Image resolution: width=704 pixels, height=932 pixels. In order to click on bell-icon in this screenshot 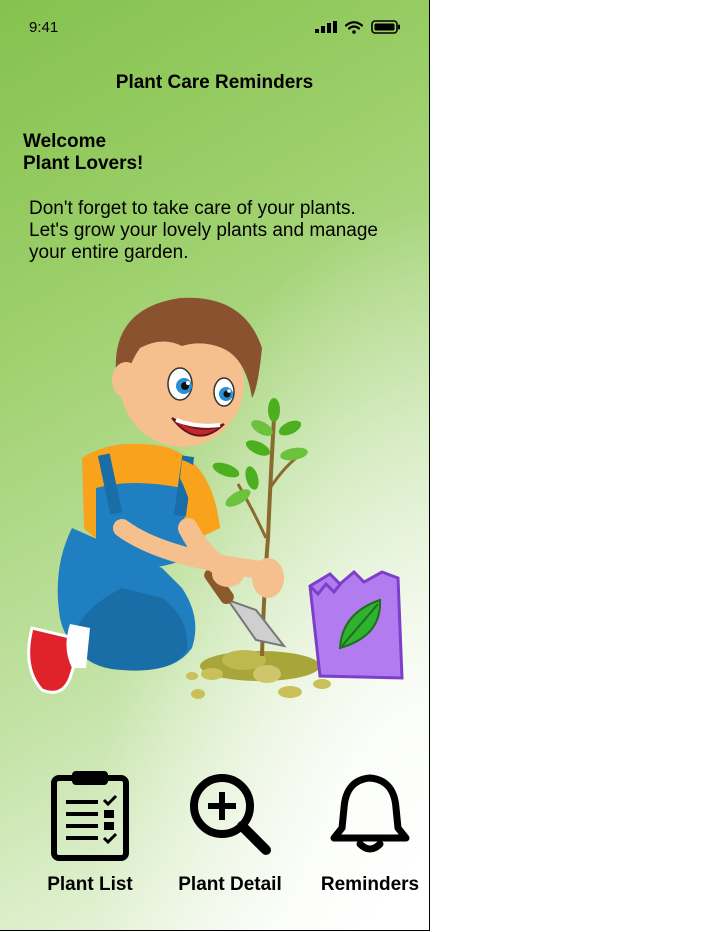, I will do `click(370, 813)`.